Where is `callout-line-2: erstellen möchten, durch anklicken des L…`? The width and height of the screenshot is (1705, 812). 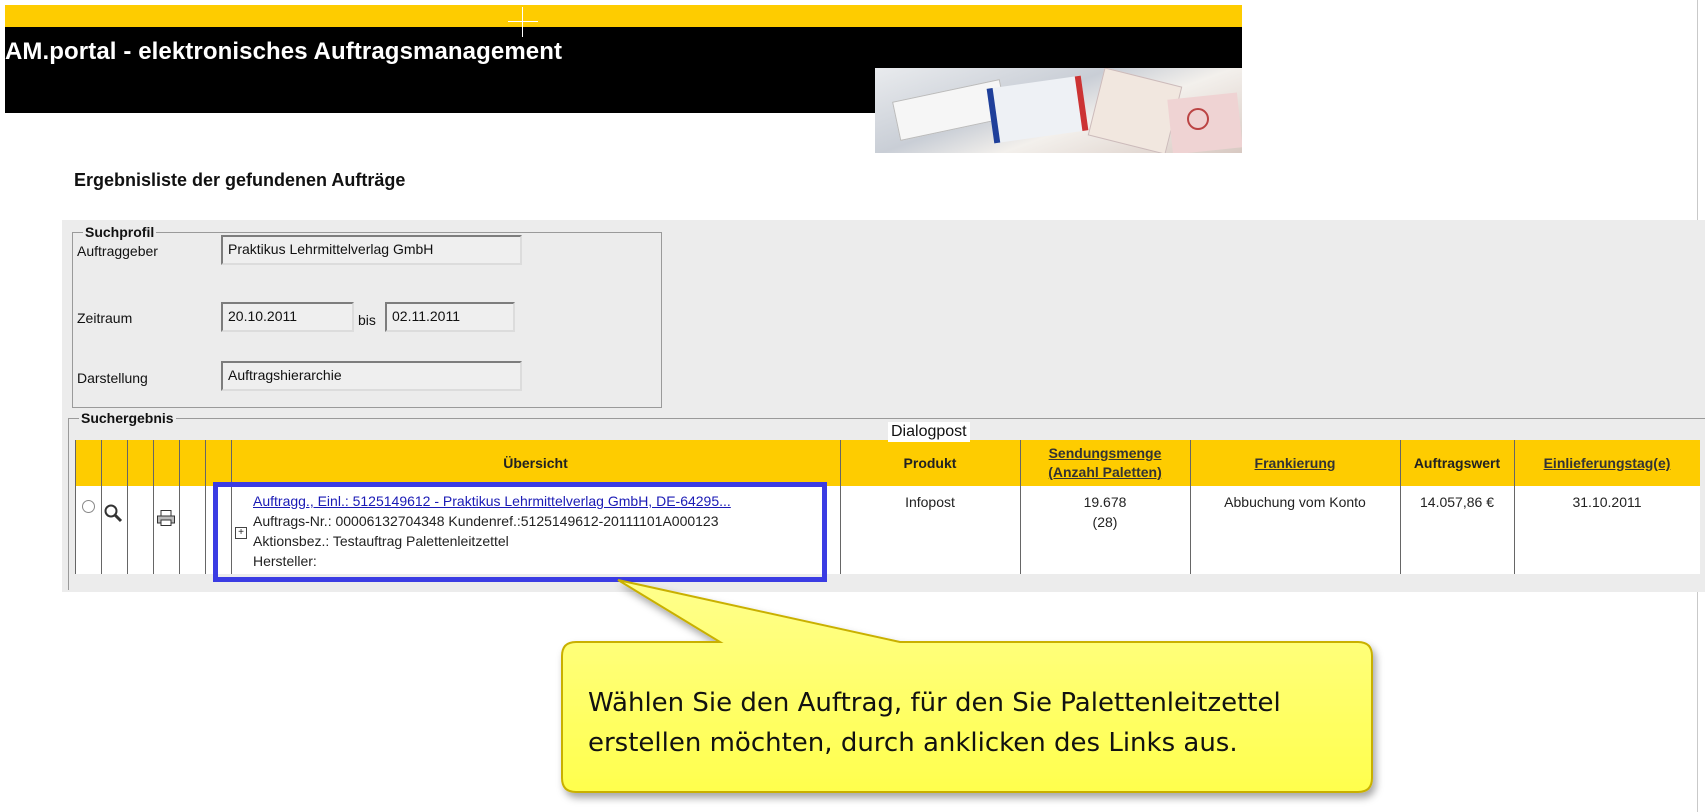
callout-line-2: erstellen möchten, durch anklicken des L… is located at coordinates (913, 743).